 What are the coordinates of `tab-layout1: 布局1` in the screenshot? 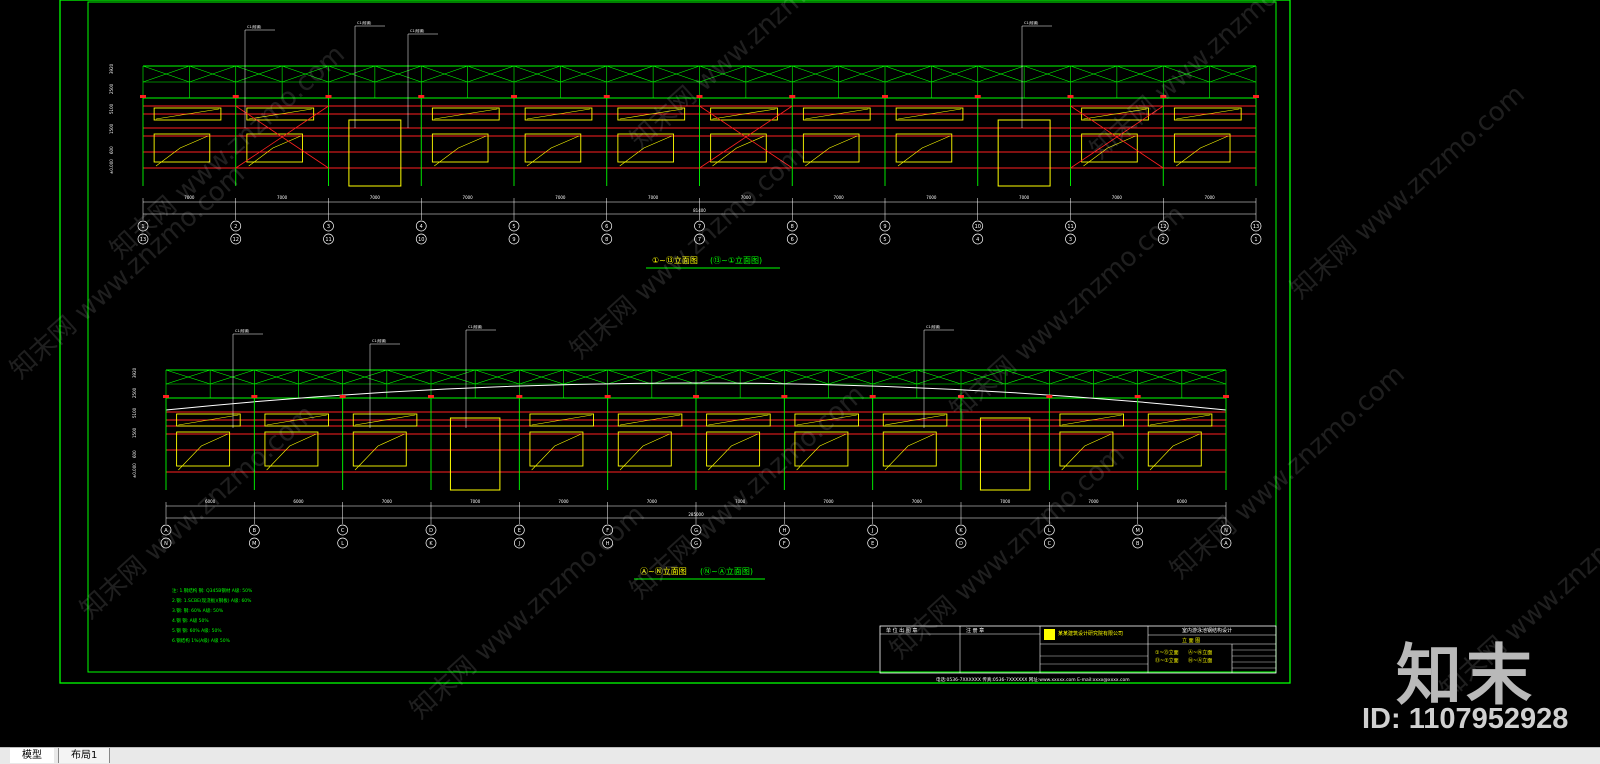 It's located at (84, 755).